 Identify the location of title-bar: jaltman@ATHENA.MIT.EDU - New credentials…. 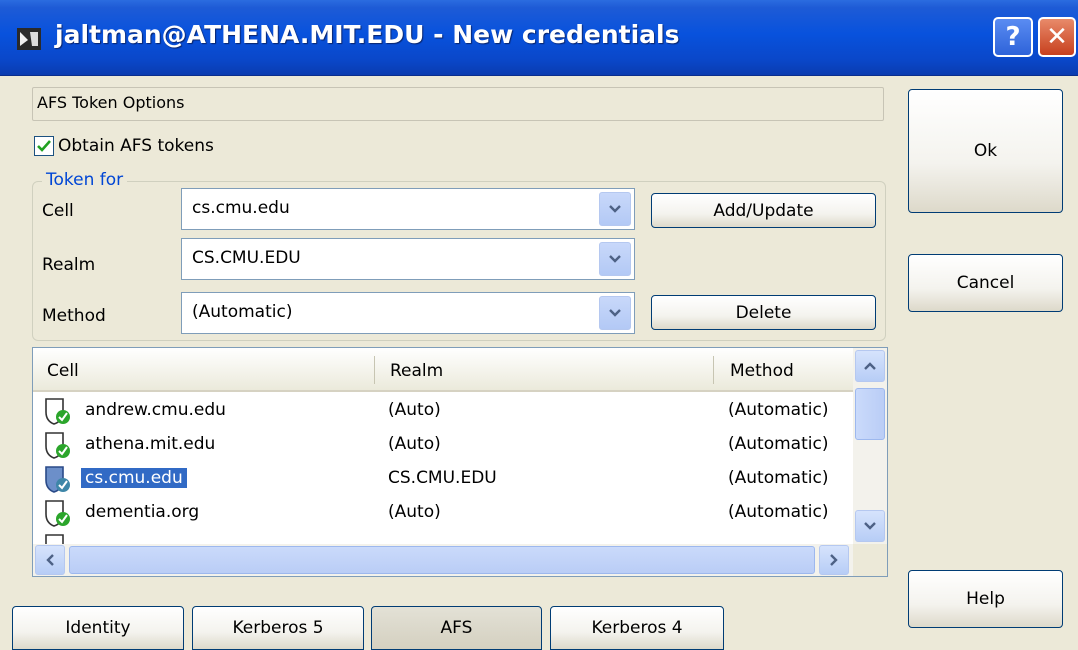
(539, 38).